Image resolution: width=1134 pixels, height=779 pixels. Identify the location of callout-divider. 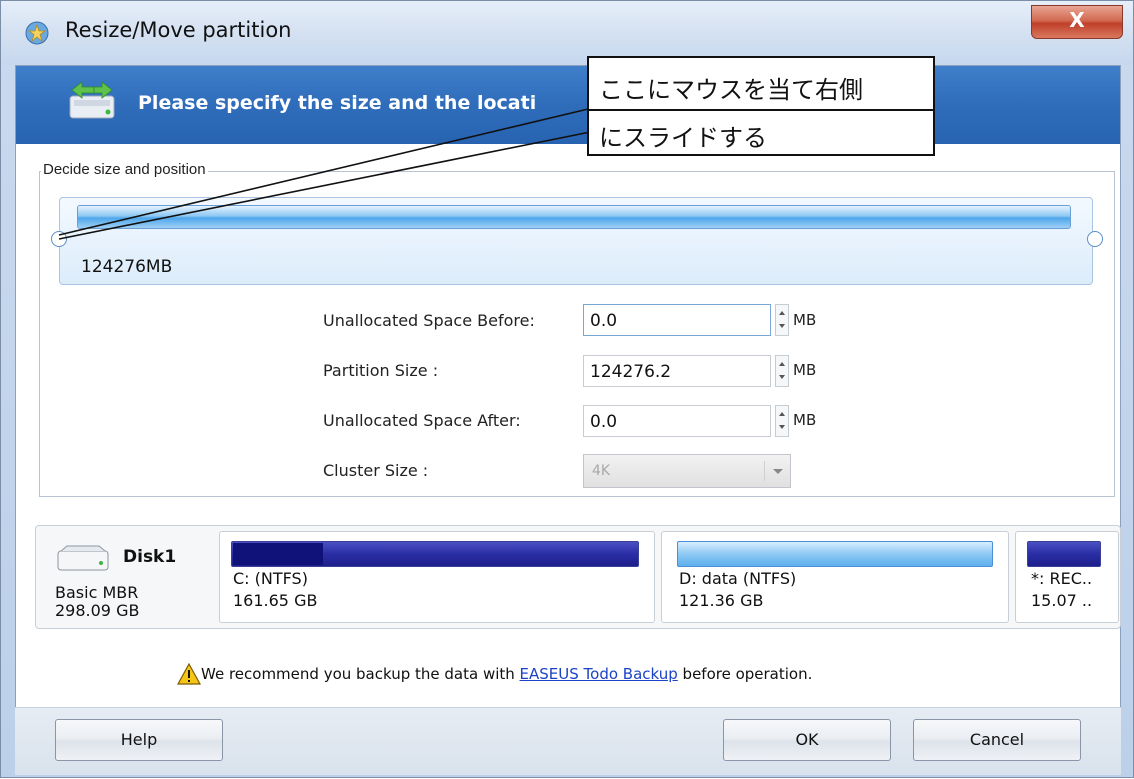
(761, 110).